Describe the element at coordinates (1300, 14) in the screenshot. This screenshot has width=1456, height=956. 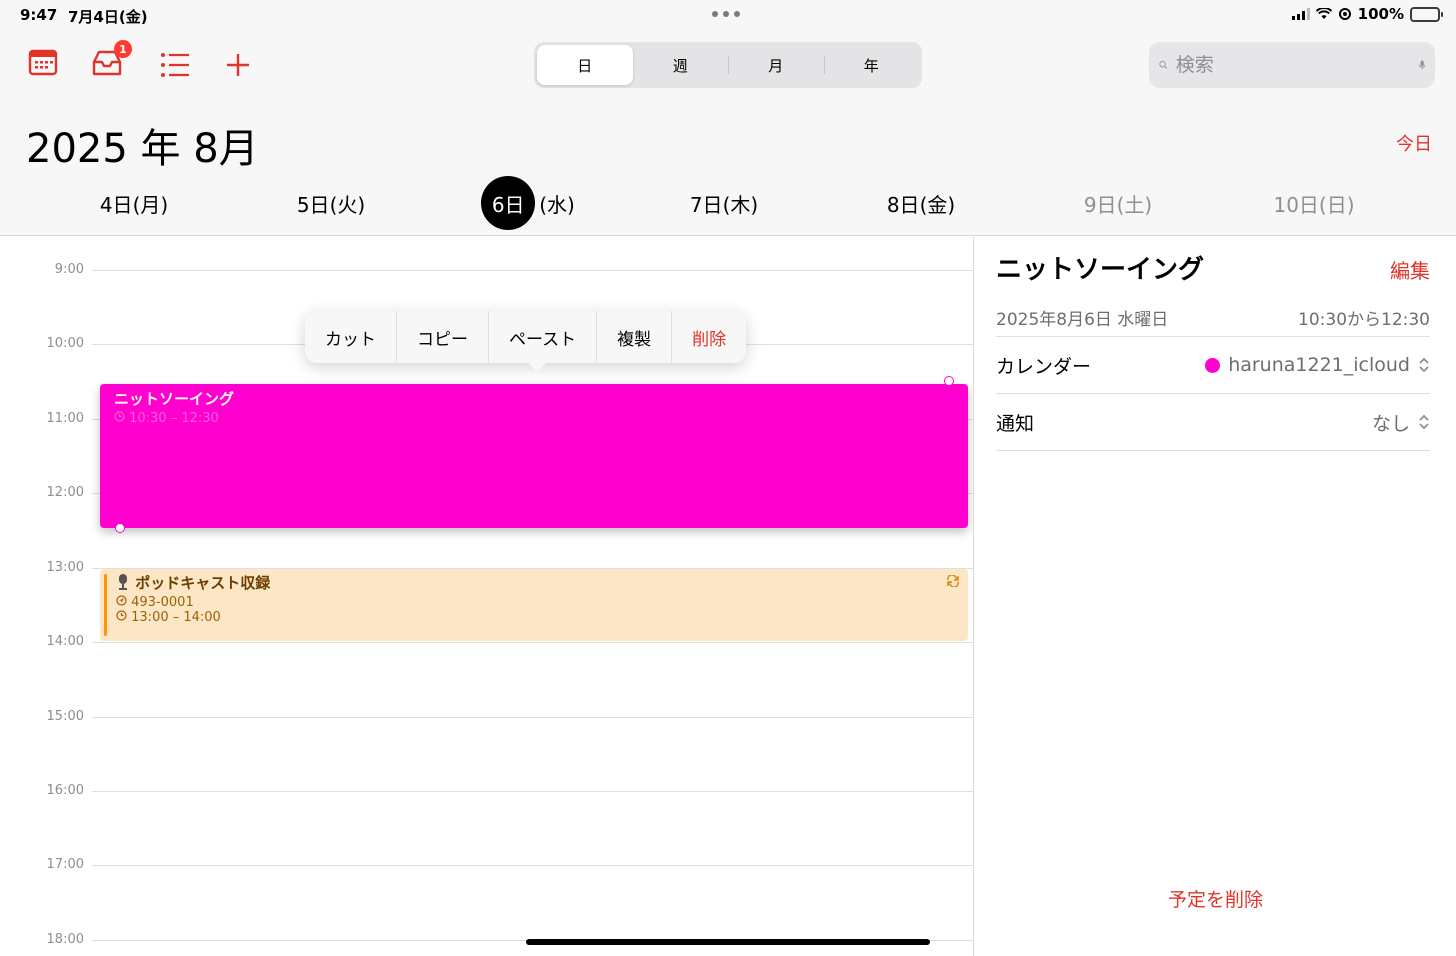
I see `cellular-signal-icon` at that location.